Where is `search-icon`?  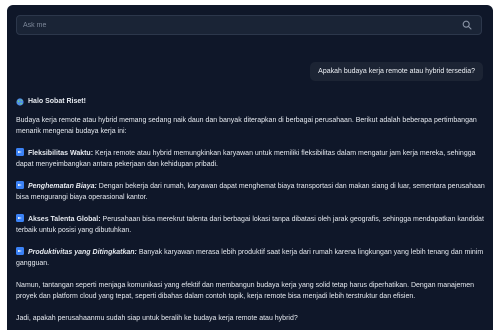 search-icon is located at coordinates (467, 25).